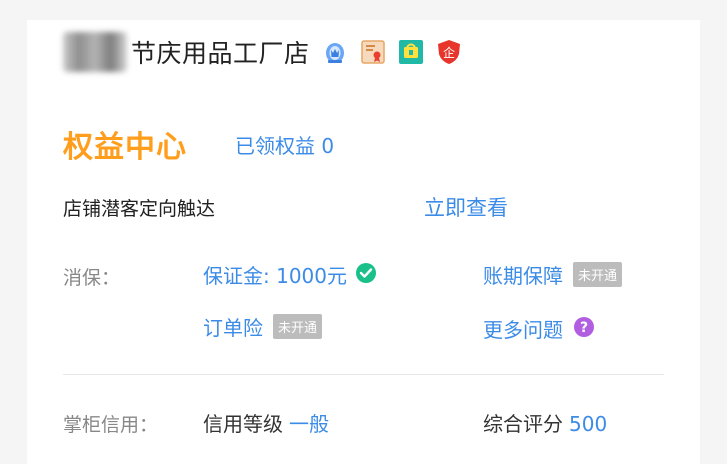  Describe the element at coordinates (125, 147) in the screenshot. I see `rights-center-title: 权益中心` at that location.